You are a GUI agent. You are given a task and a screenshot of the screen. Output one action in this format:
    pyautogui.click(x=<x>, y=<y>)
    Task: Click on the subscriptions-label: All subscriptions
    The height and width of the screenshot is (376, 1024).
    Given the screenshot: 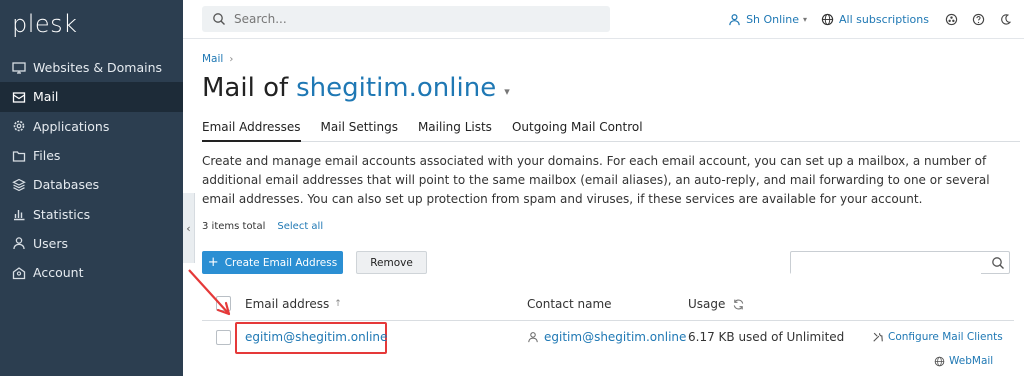 What is the action you would take?
    pyautogui.click(x=884, y=19)
    